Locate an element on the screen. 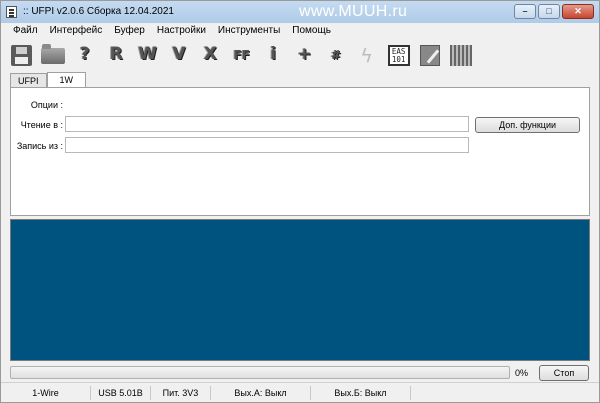 Image resolution: width=600 pixels, height=403 pixels. app-icon is located at coordinates (11, 12).